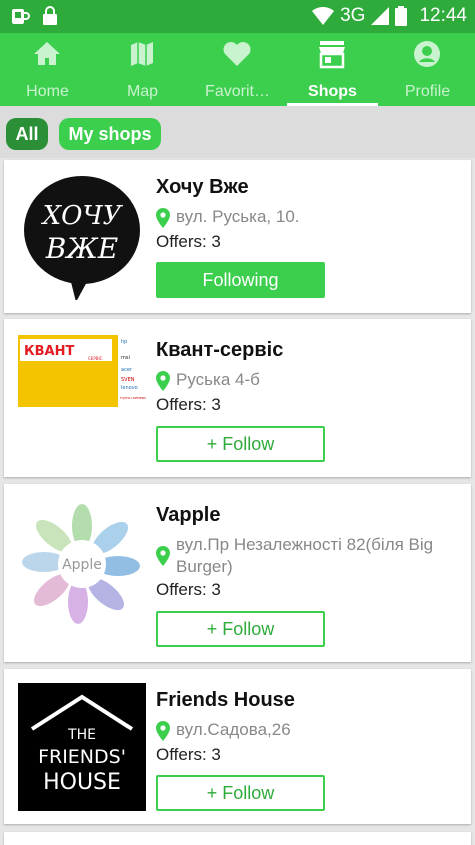 This screenshot has width=475, height=845. Describe the element at coordinates (81, 248) in the screenshot. I see `svg-text: ВЖЕ` at that location.